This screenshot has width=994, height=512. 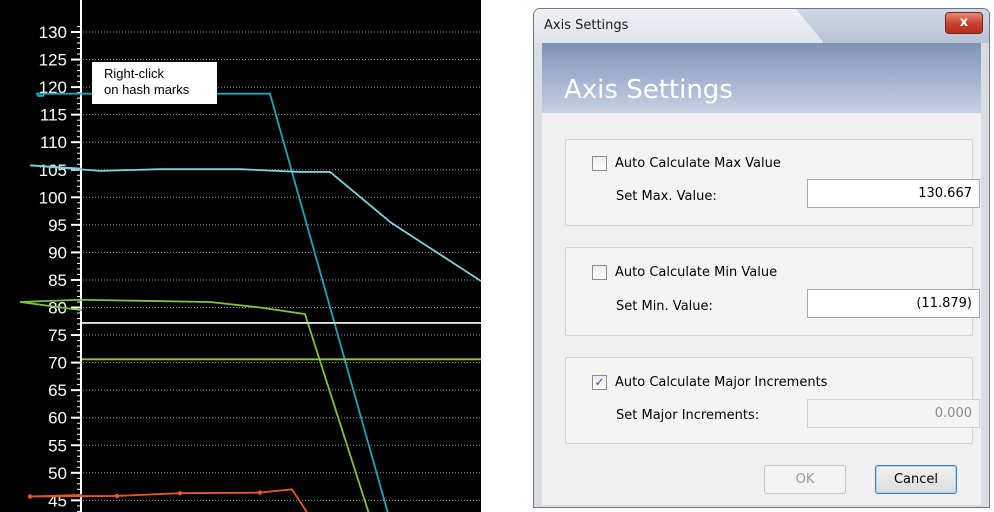 What do you see at coordinates (57, 335) in the screenshot?
I see `y-tick-label: 75` at bounding box center [57, 335].